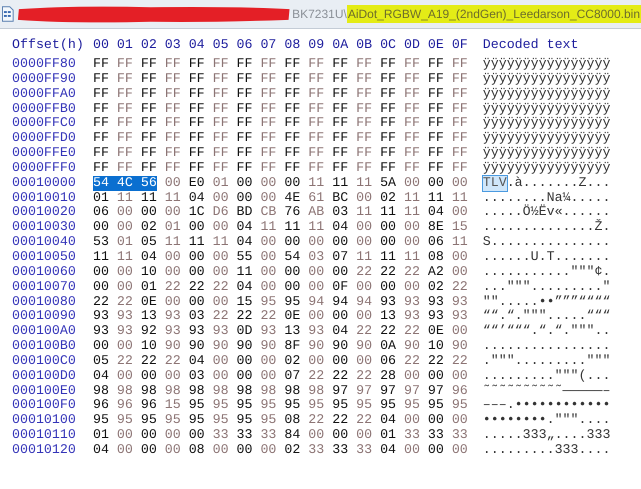 This screenshot has width=641, height=489. What do you see at coordinates (148, 346) in the screenshot?
I see `hex-byte: 10` at bounding box center [148, 346].